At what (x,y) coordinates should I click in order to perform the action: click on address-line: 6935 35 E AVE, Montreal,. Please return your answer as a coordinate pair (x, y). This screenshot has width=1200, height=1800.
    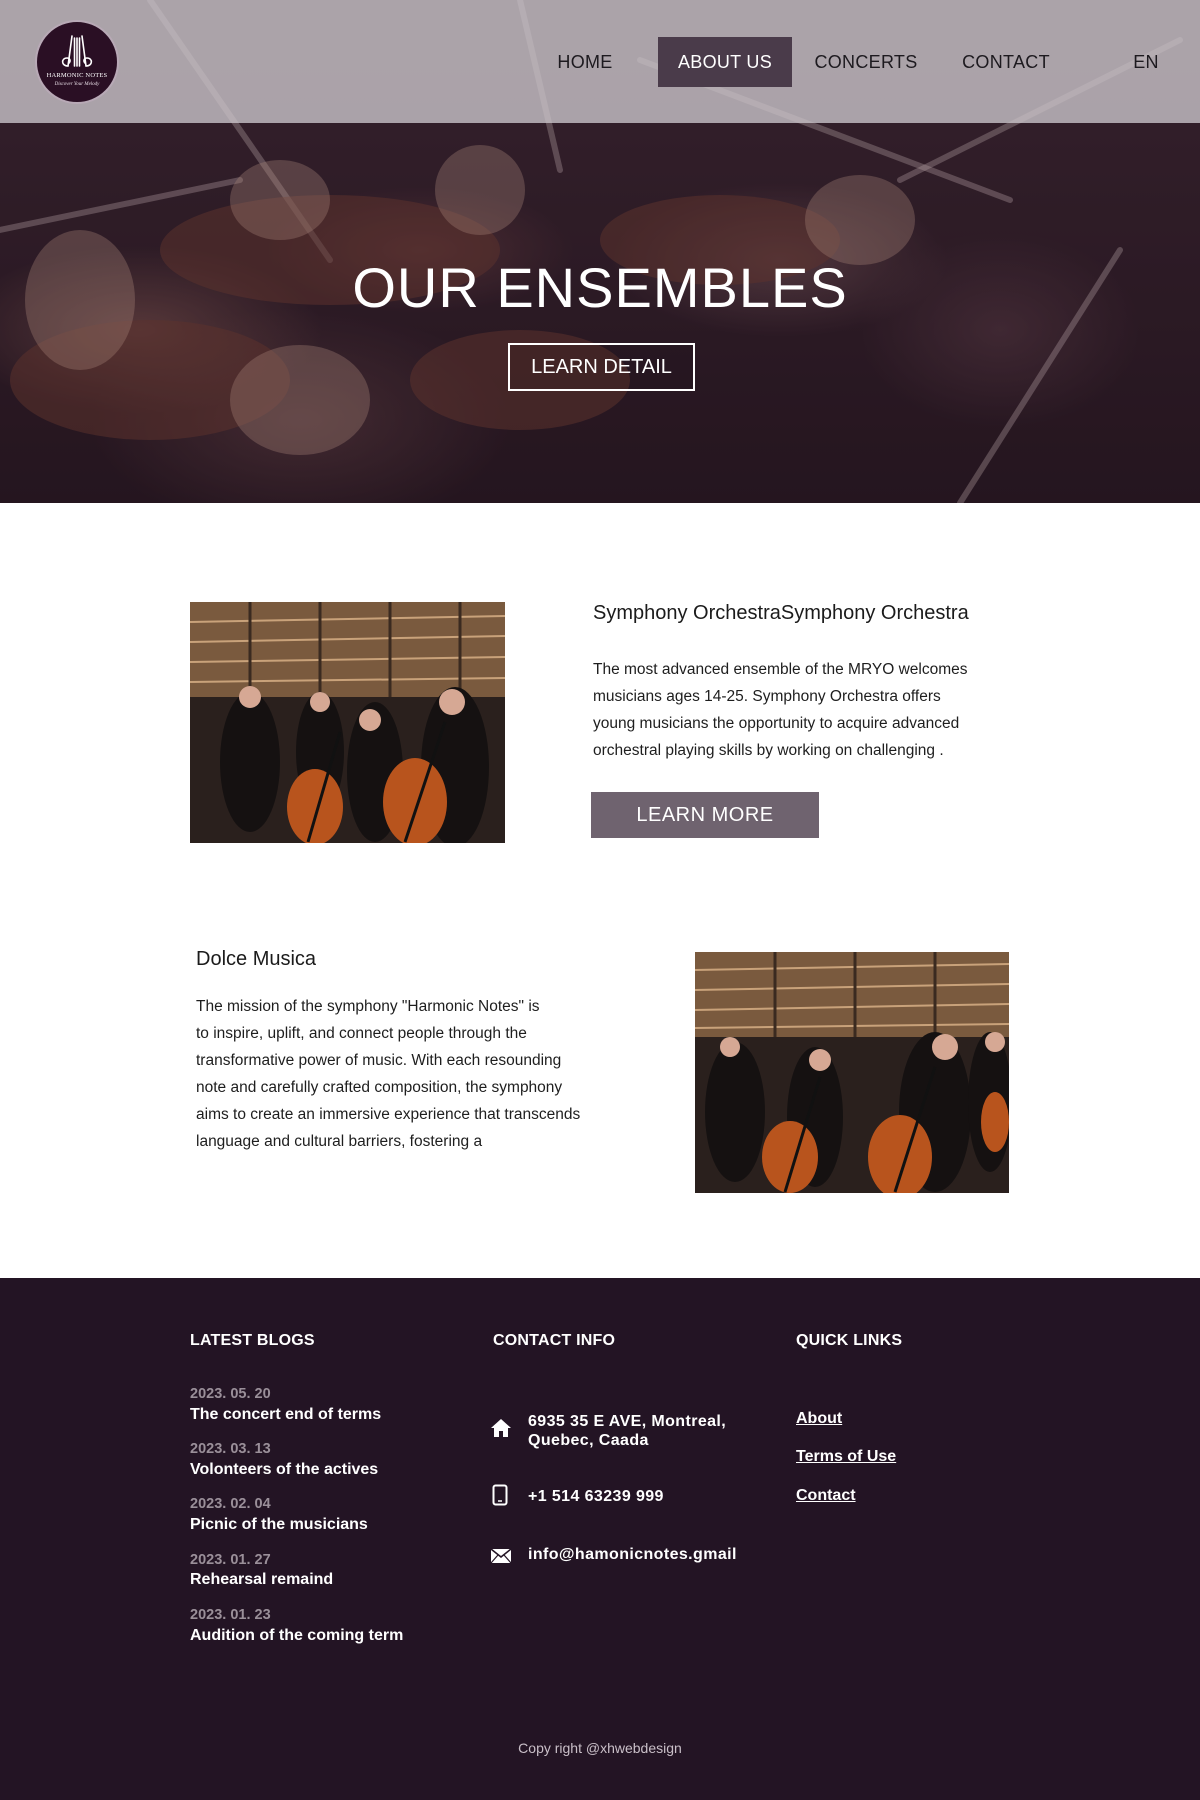
    Looking at the image, I should click on (627, 1421).